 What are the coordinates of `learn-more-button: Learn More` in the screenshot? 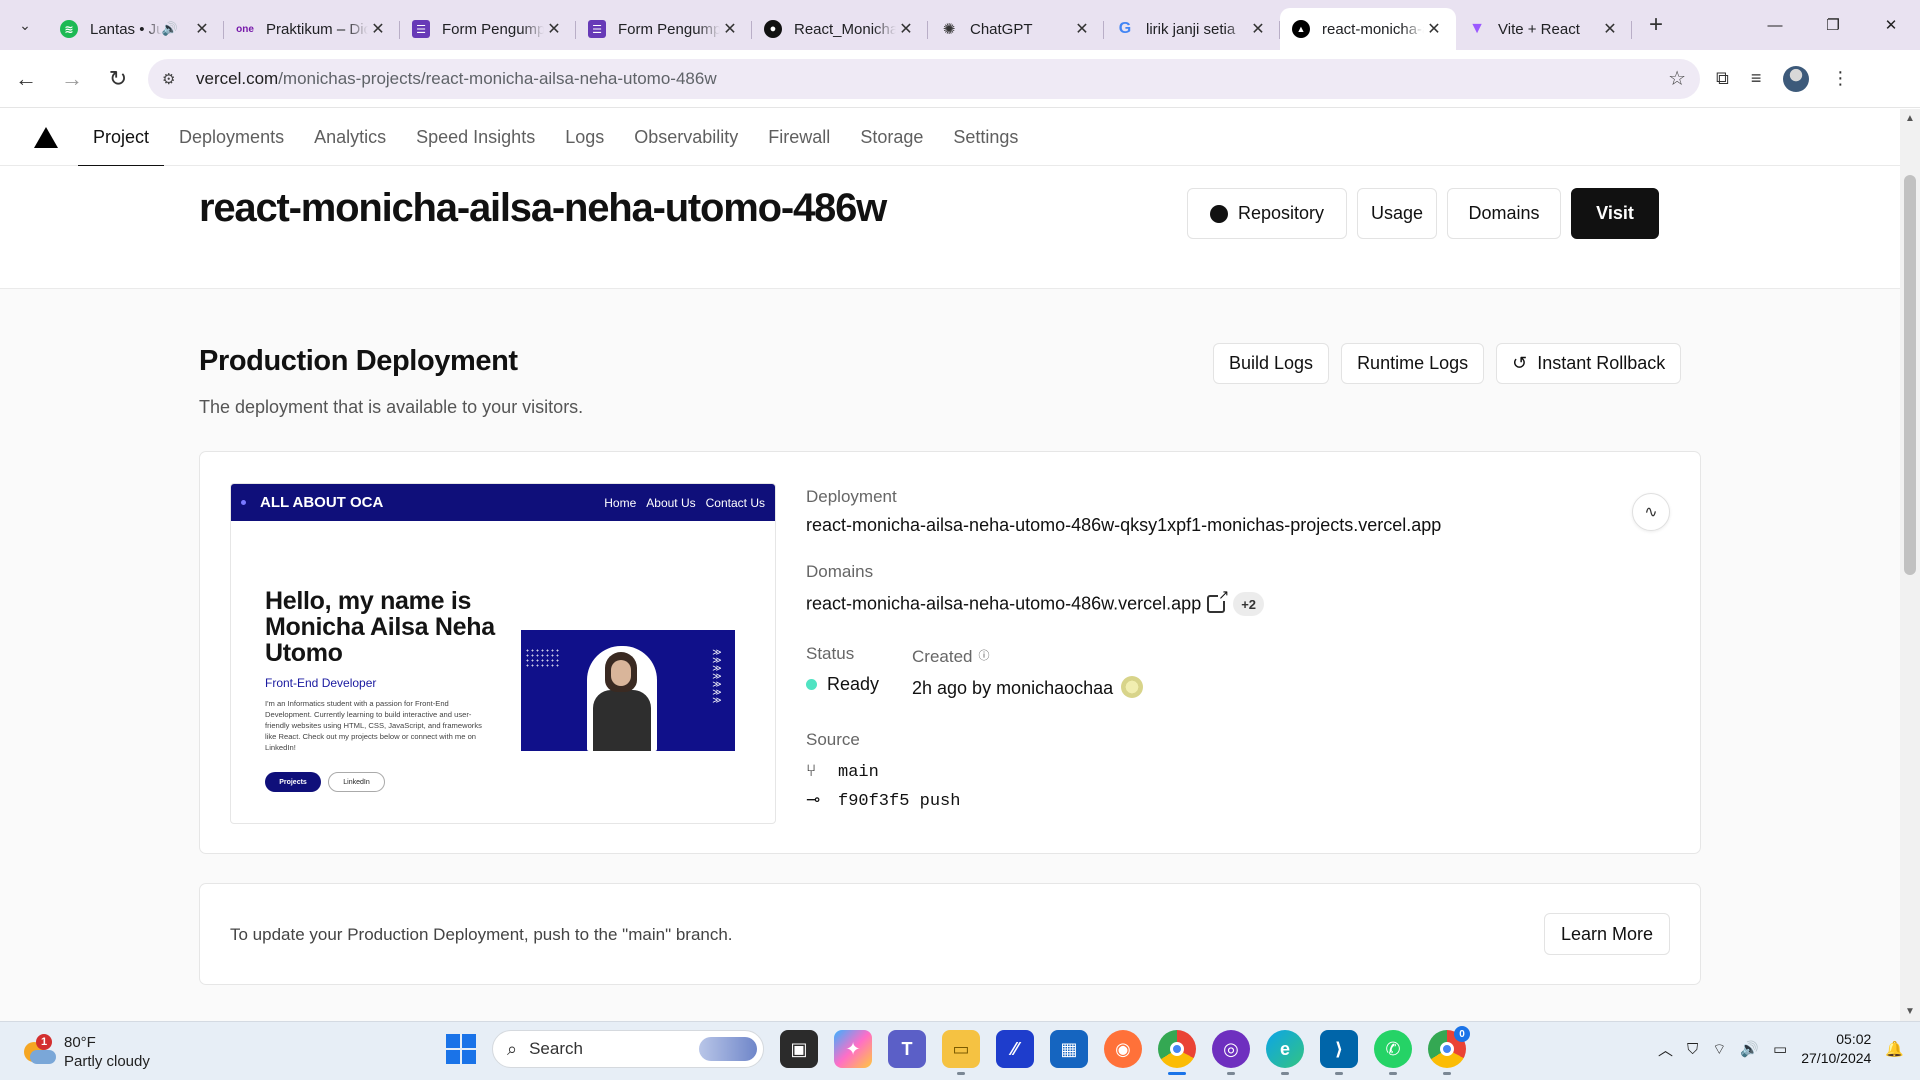 It's located at (1606, 934).